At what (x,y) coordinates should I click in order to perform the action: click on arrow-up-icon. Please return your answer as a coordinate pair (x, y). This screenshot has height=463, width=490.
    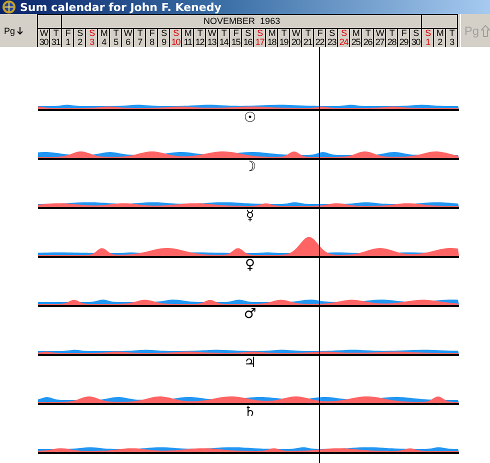
    Looking at the image, I should click on (485, 30).